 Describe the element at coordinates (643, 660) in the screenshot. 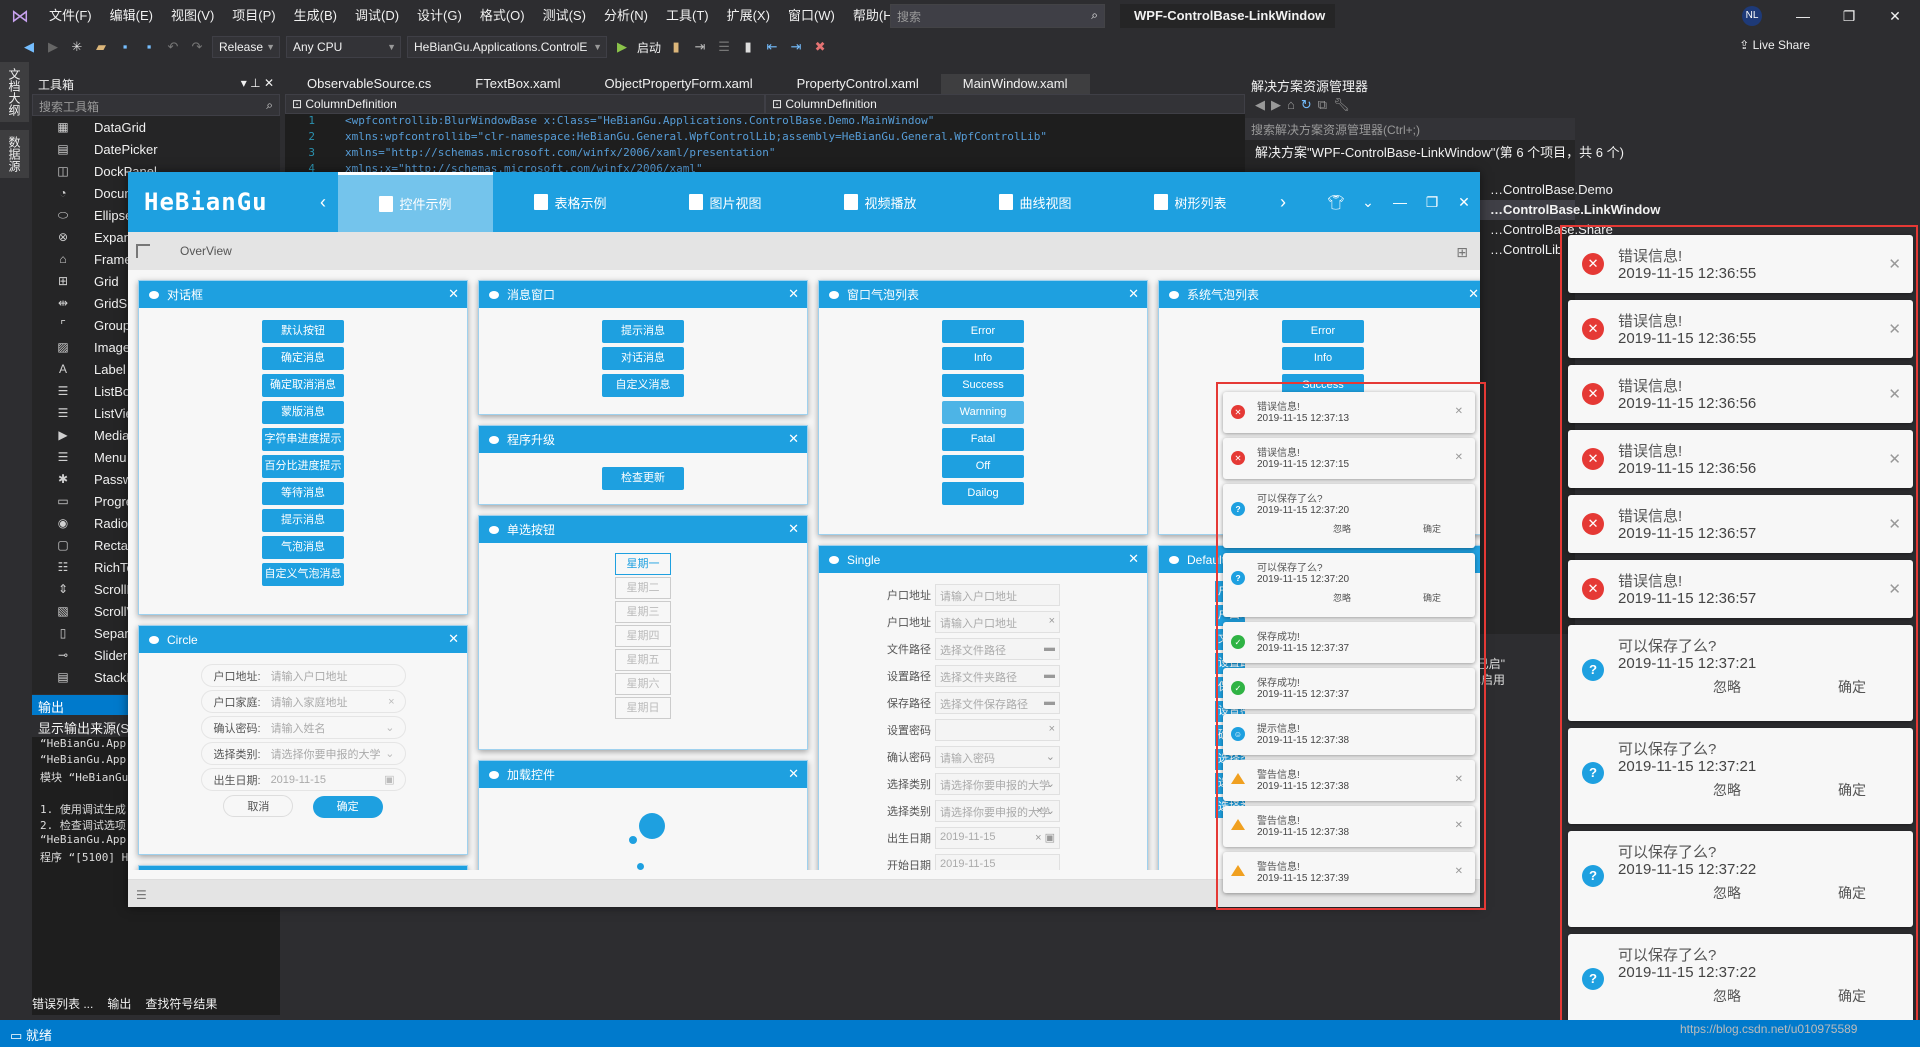

I see `weekday-radio: 星期五` at that location.